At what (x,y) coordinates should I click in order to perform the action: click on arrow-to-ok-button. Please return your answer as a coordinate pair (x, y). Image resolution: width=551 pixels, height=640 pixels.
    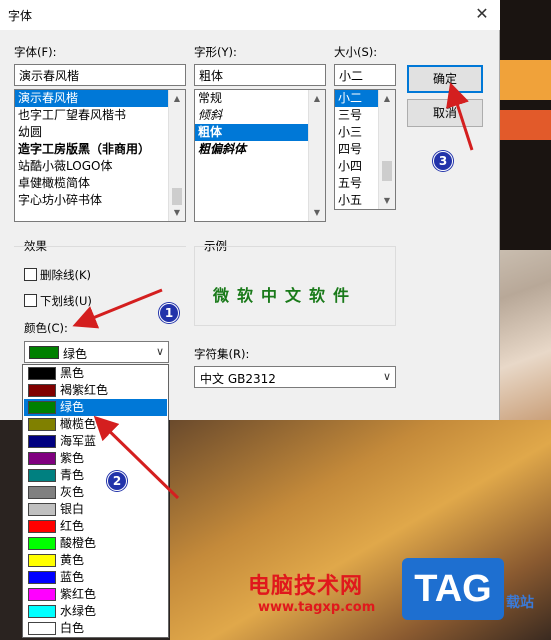
    Looking at the image, I should click on (460, 116).